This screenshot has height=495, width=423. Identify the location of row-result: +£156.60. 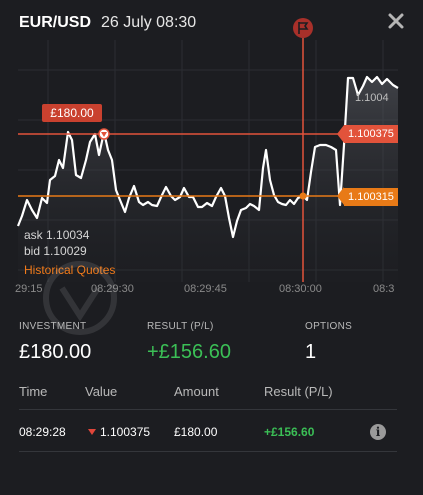
(289, 432).